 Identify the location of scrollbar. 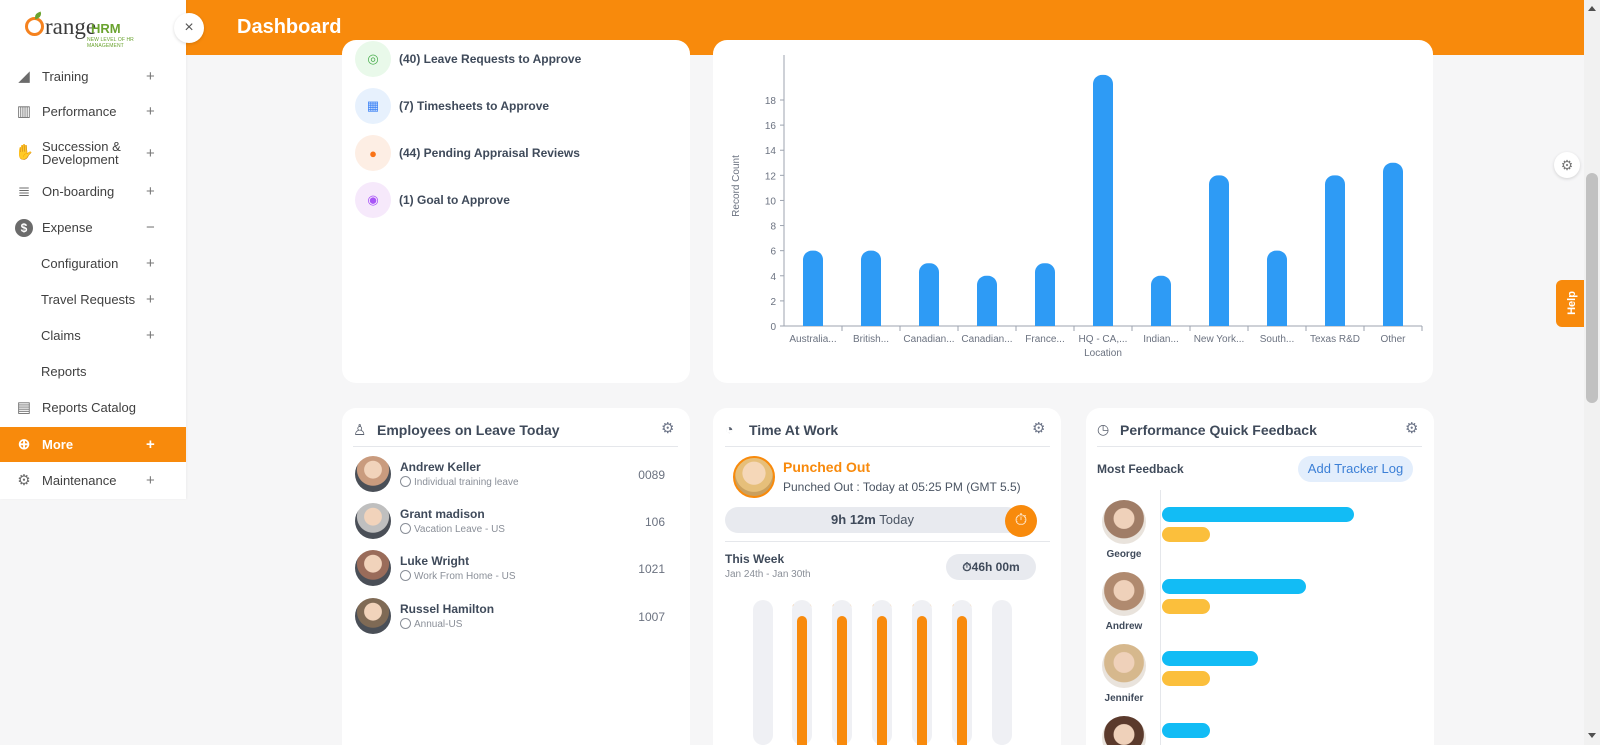
(1592, 372).